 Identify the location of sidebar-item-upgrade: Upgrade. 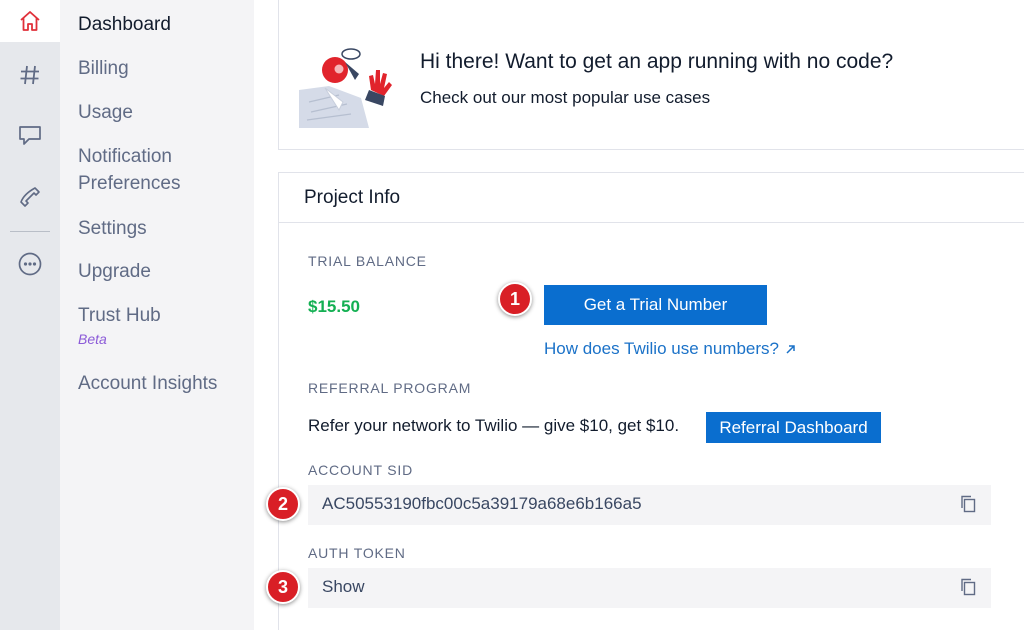
(114, 272).